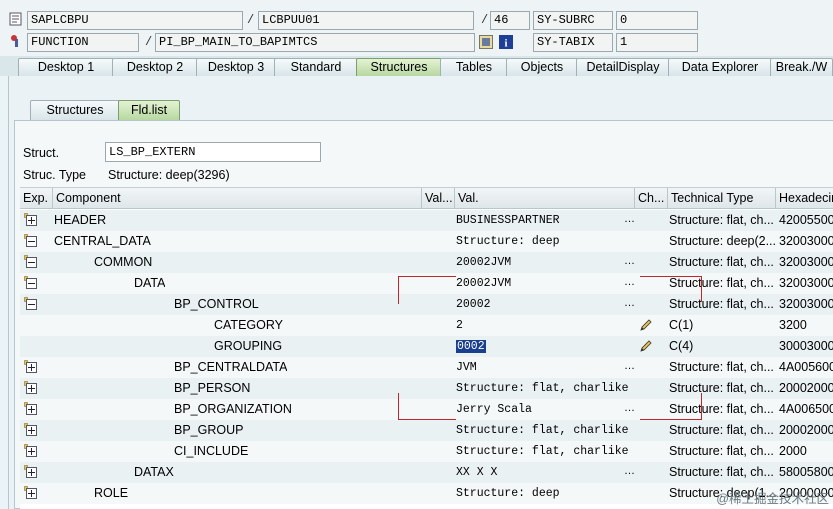 The height and width of the screenshot is (509, 833). What do you see at coordinates (544, 472) in the screenshot?
I see `value-cell: XX X X` at bounding box center [544, 472].